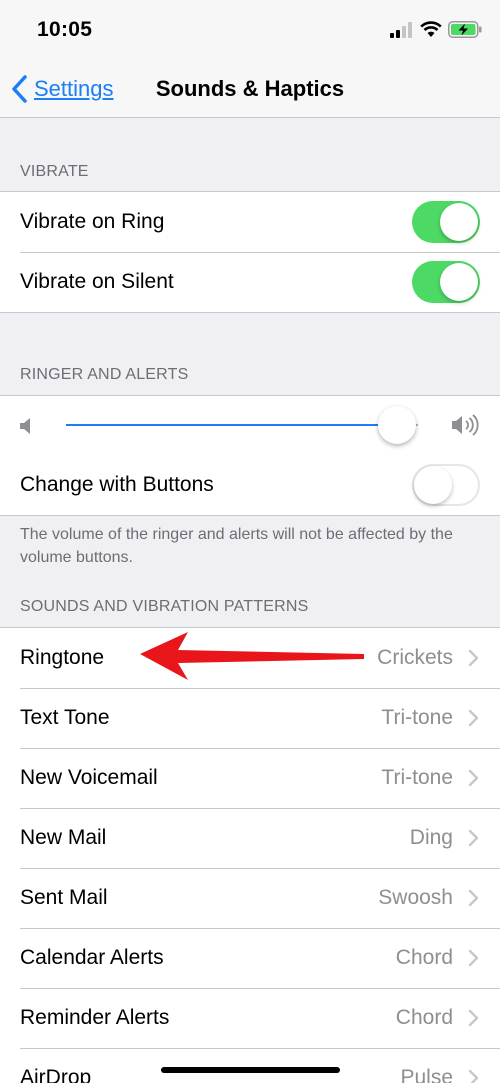 This screenshot has width=500, height=1083. What do you see at coordinates (250, 718) in the screenshot?
I see `sound-row-text-tone: Text Tone Tri-tone` at bounding box center [250, 718].